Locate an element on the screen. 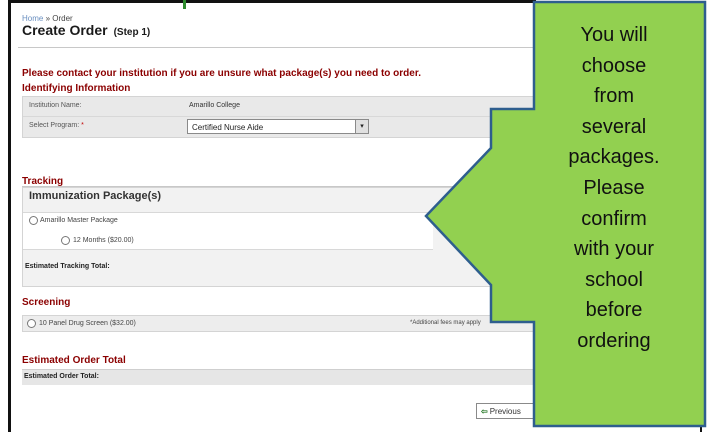 The image size is (722, 432). previous-button-label: Previous is located at coordinates (505, 411).